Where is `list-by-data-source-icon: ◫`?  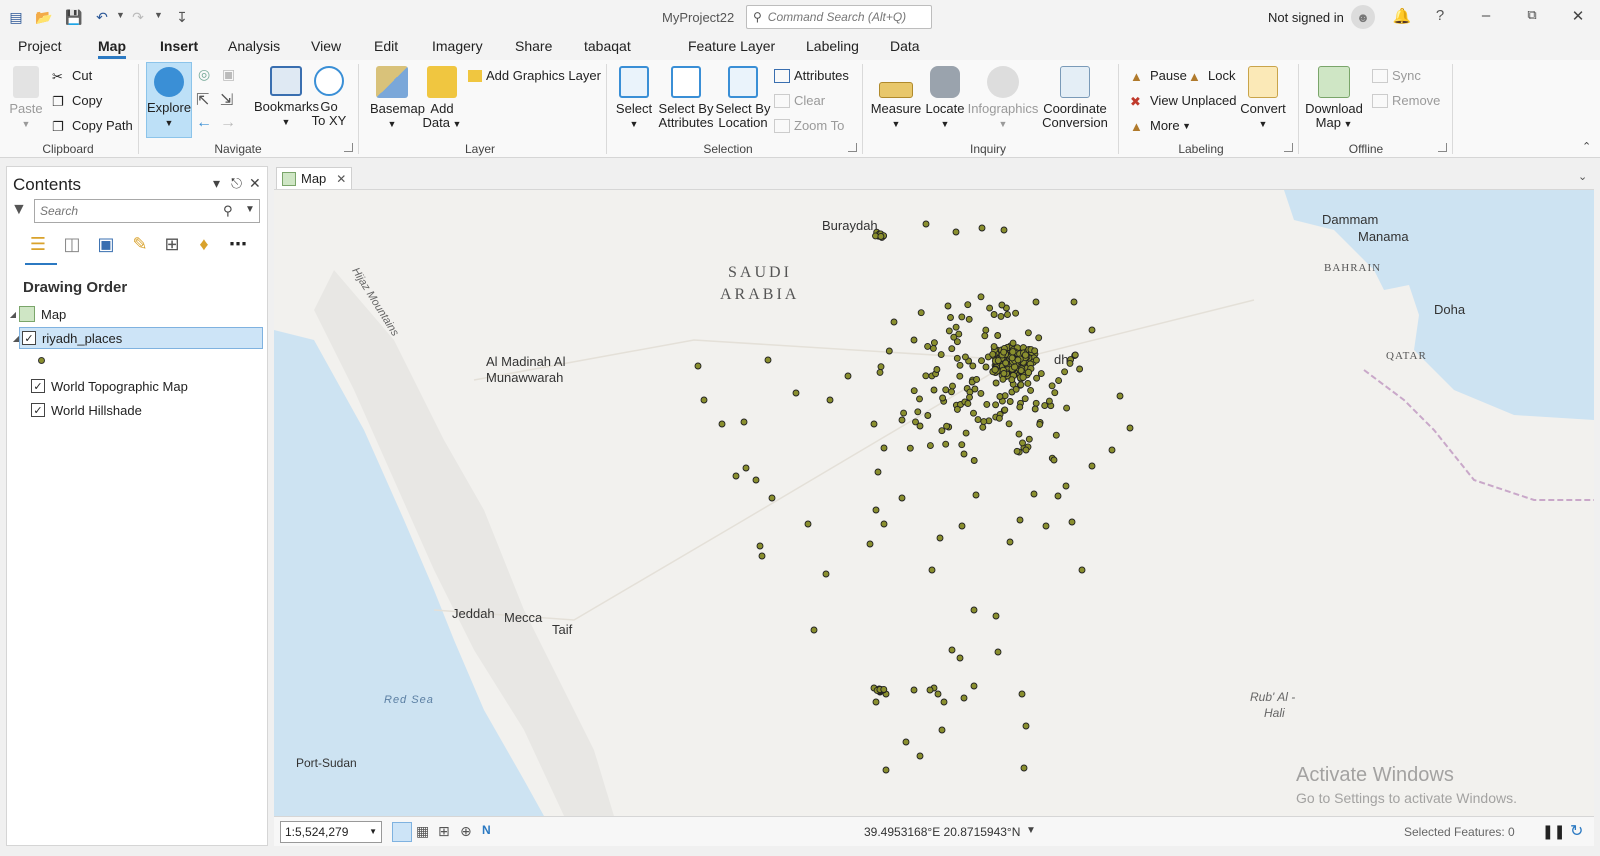 list-by-data-source-icon: ◫ is located at coordinates (72, 244).